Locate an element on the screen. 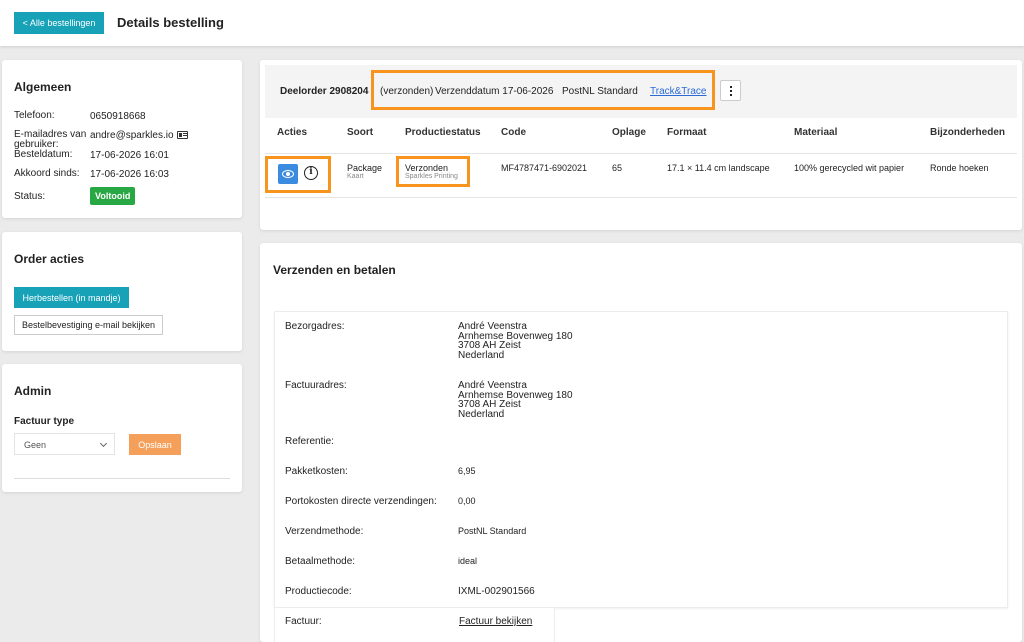  pakketkosten-label: Pakketkosten: is located at coordinates (316, 471).